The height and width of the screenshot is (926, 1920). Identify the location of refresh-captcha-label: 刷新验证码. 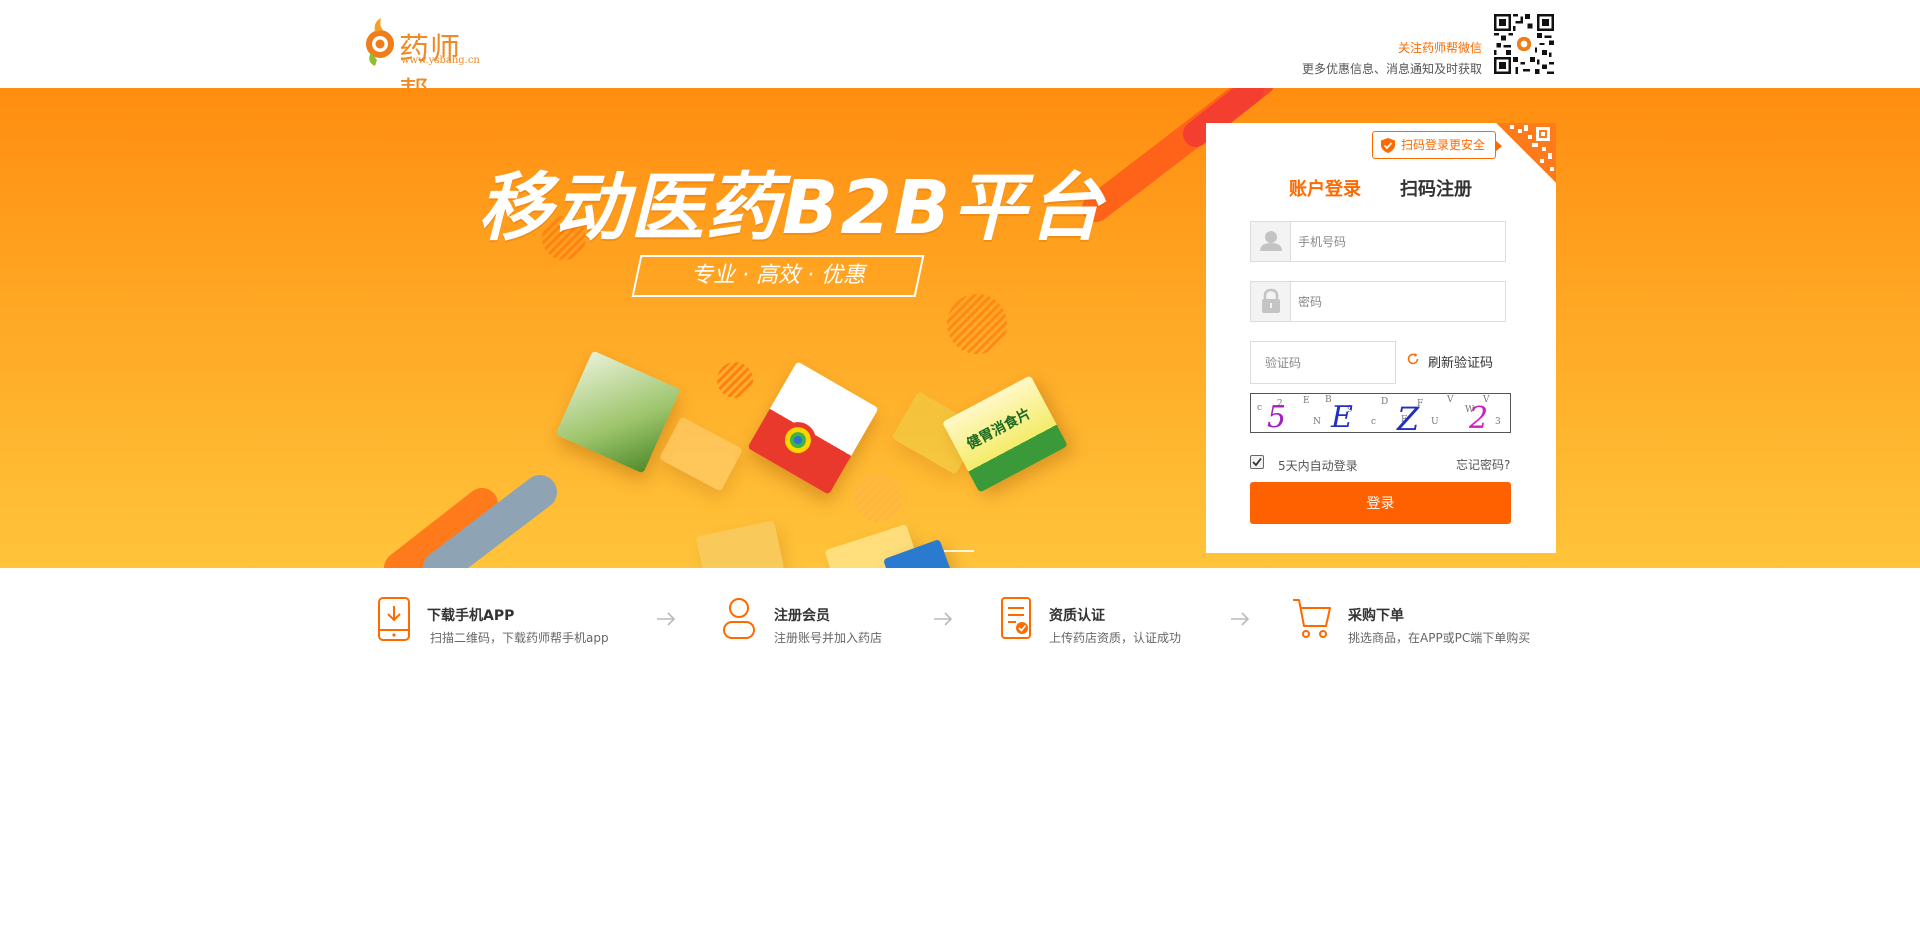
(1461, 363).